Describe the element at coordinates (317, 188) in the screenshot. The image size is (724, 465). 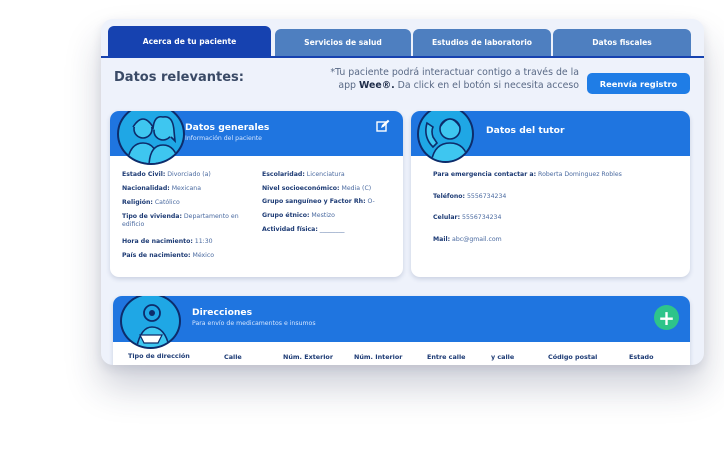
I see `field-nivel-socioeconomico: Nivel socioeconómico: Media (C)` at that location.